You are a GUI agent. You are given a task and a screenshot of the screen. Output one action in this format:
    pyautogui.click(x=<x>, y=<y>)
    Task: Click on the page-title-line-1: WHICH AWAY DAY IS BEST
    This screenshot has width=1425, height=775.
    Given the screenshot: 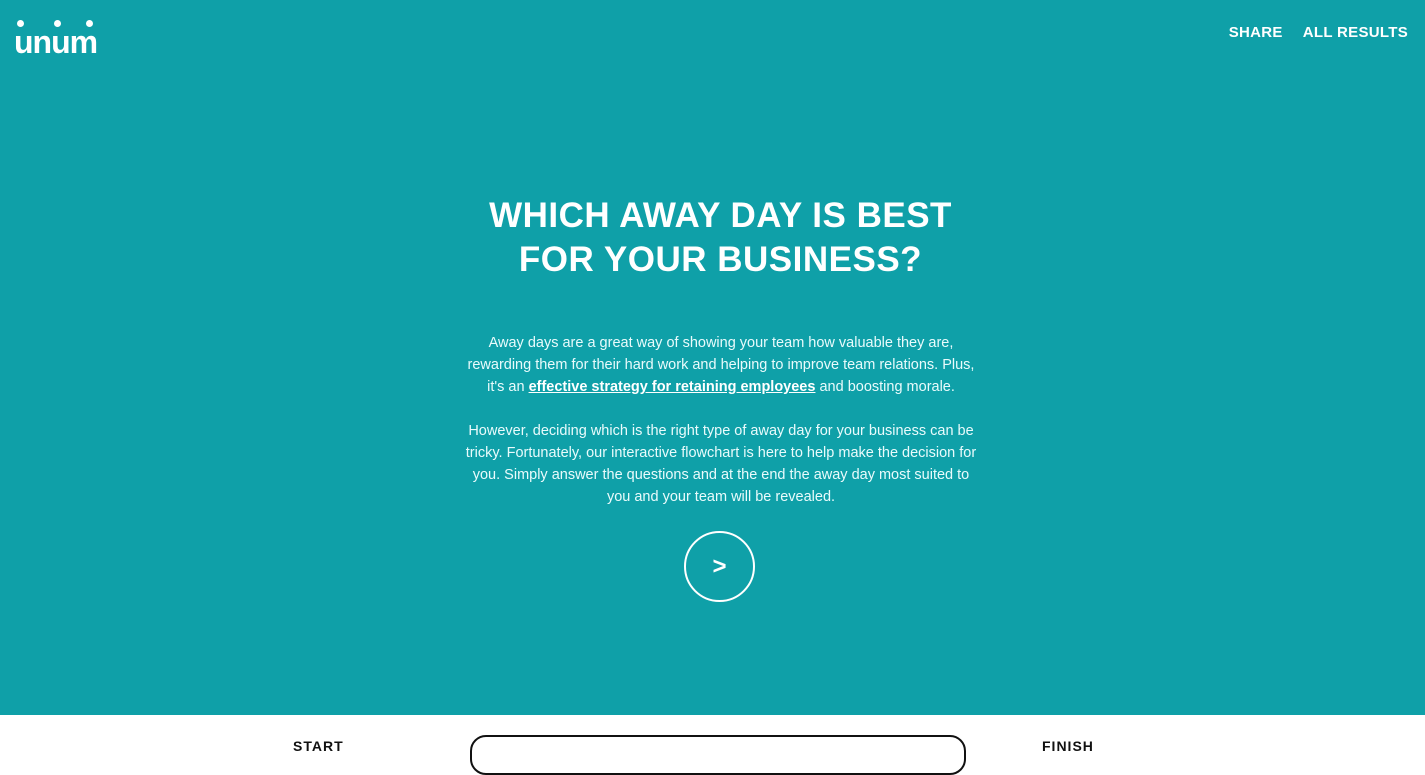 What is the action you would take?
    pyautogui.click(x=720, y=215)
    